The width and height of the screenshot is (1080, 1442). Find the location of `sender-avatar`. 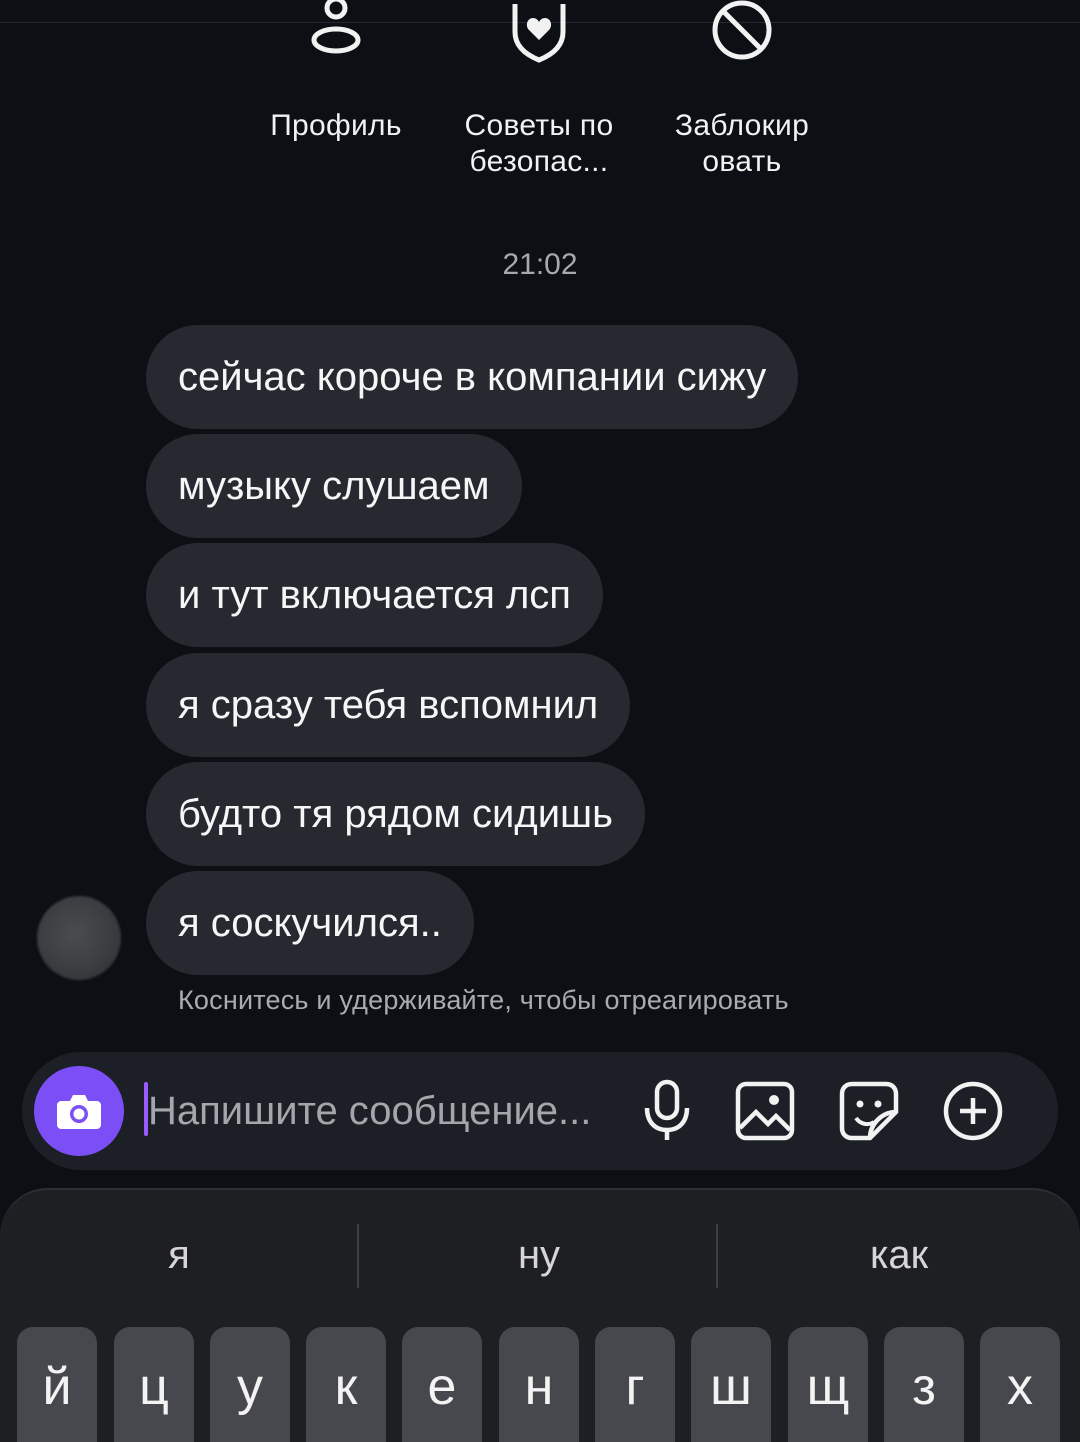

sender-avatar is located at coordinates (79, 938).